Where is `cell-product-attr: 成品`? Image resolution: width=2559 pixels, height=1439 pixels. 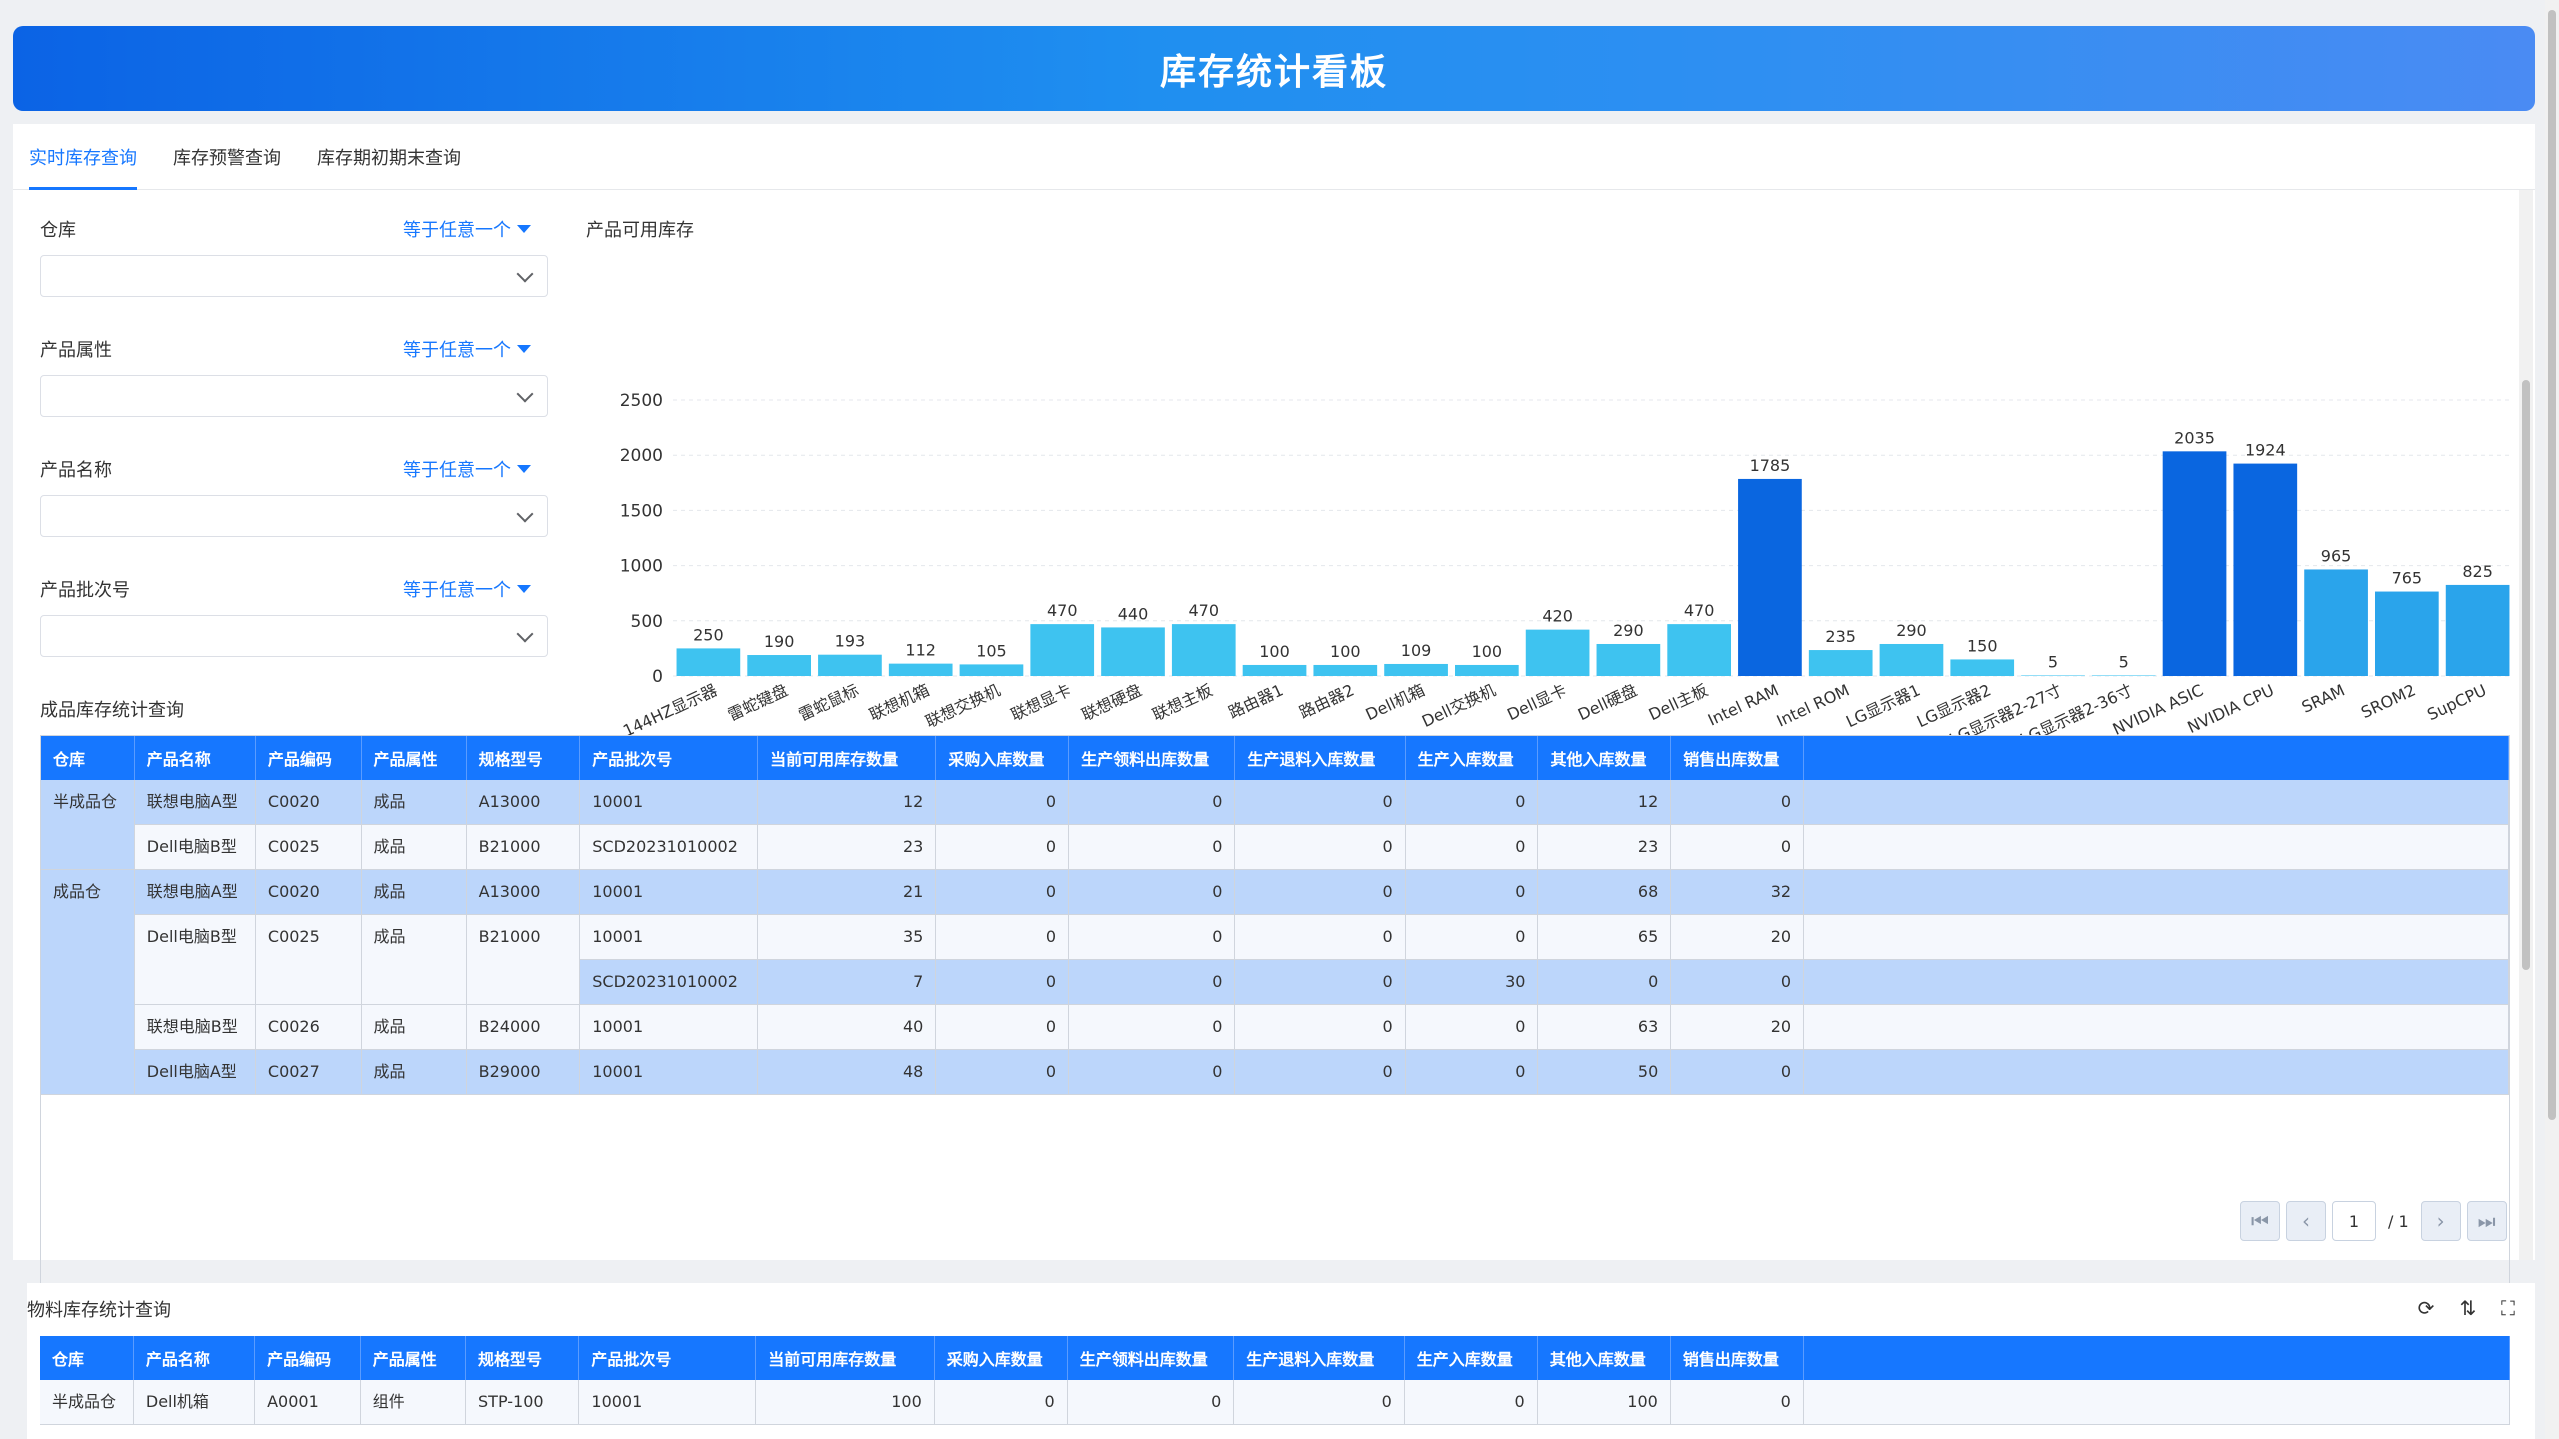 cell-product-attr: 成品 is located at coordinates (414, 959).